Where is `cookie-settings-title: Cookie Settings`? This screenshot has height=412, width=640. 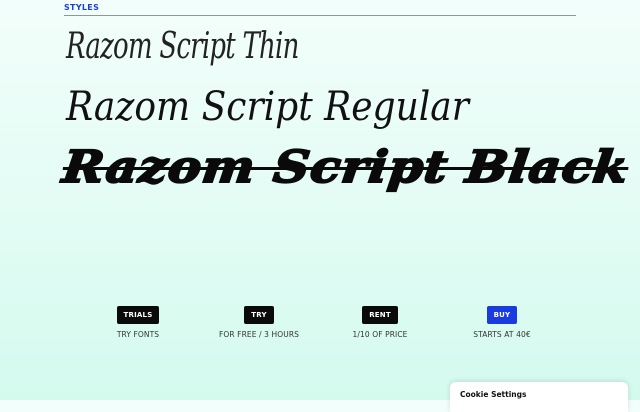
cookie-settings-title: Cookie Settings is located at coordinates (493, 394).